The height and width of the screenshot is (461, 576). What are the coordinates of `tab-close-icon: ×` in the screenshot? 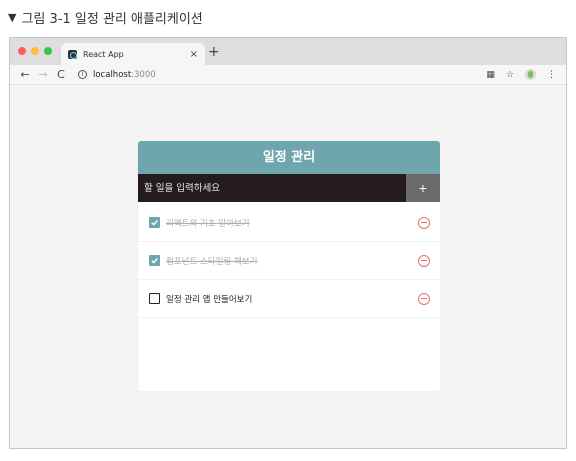 It's located at (194, 54).